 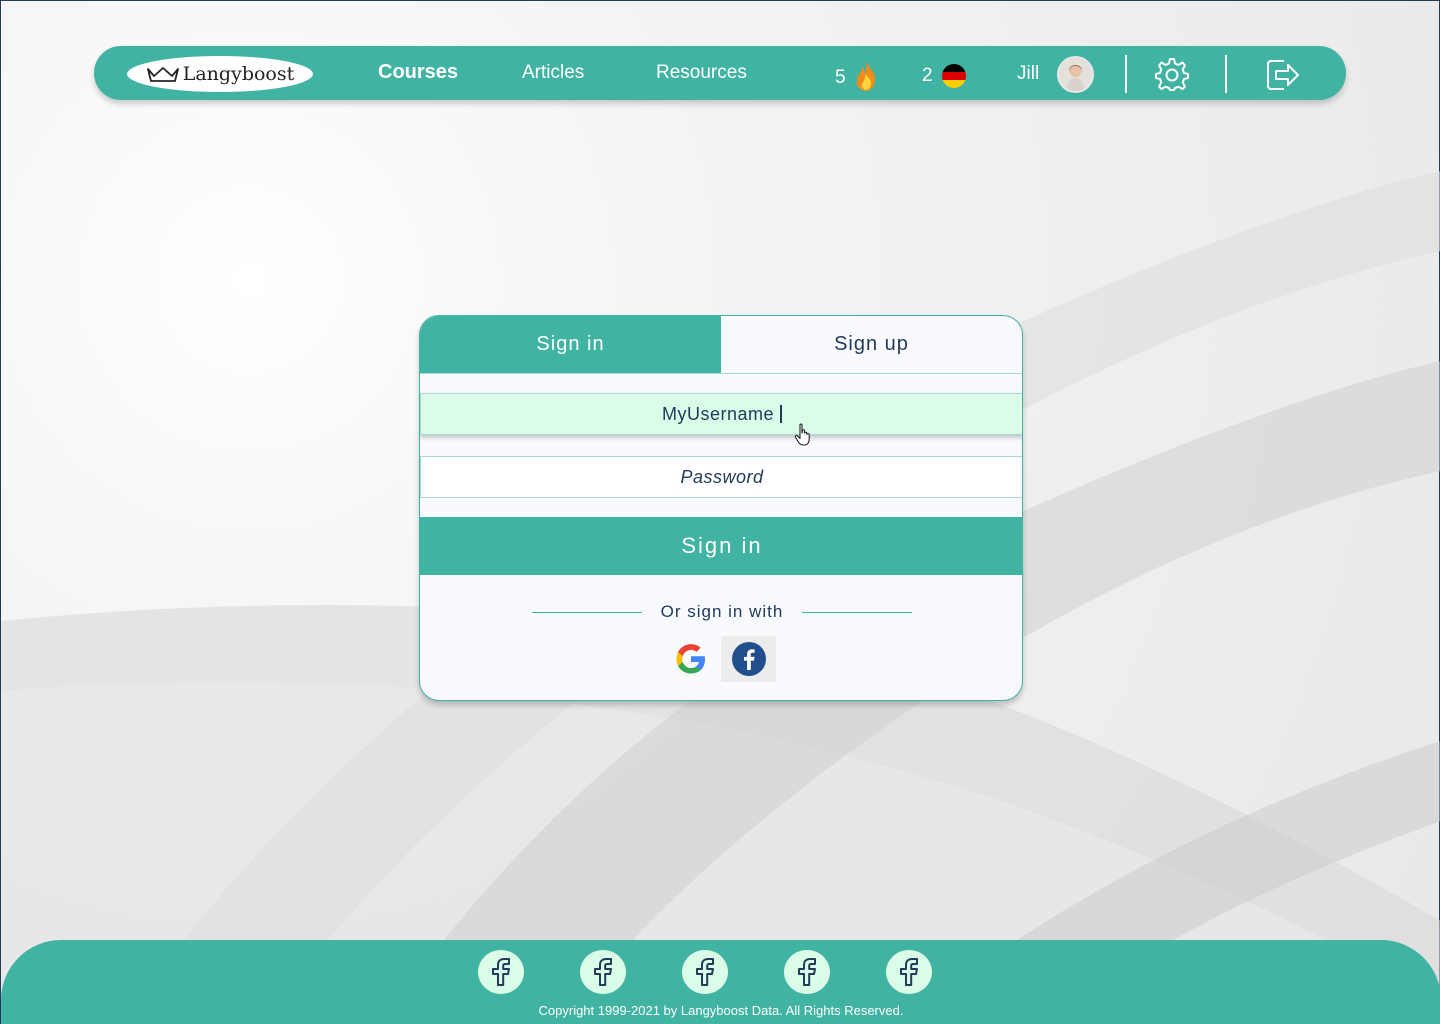 I want to click on password-placeholder: Password, so click(x=722, y=476).